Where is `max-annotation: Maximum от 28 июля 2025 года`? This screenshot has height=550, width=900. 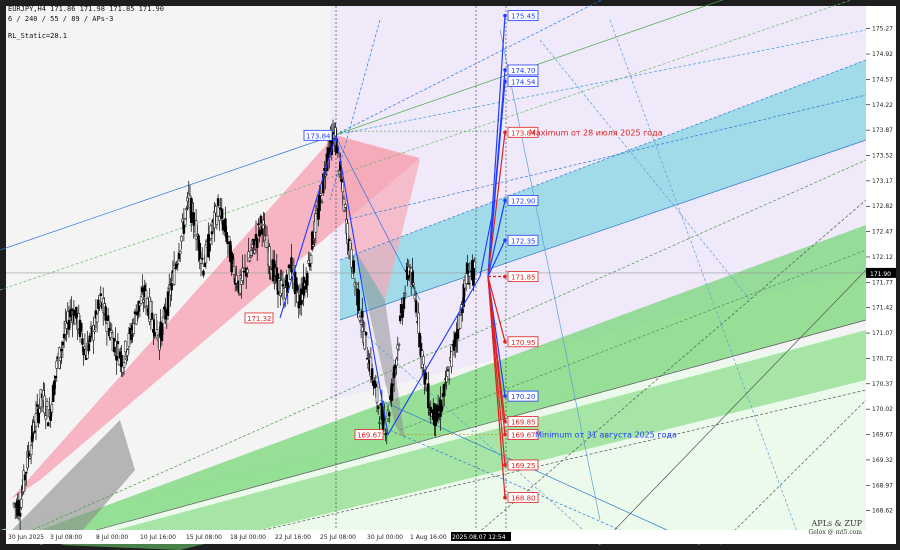 max-annotation: Maximum от 28 июля 2025 года is located at coordinates (596, 132).